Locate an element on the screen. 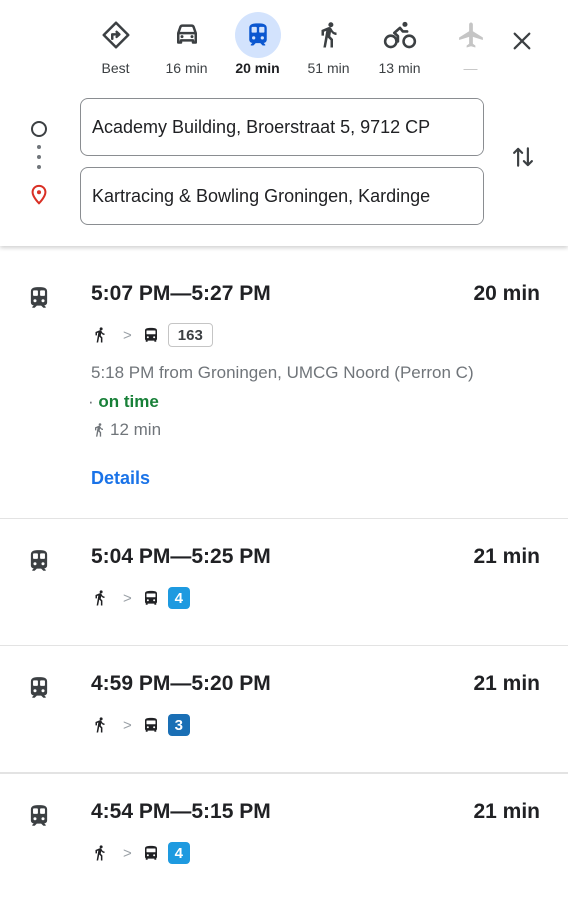 The width and height of the screenshot is (568, 904). best-route-icon is located at coordinates (116, 35).